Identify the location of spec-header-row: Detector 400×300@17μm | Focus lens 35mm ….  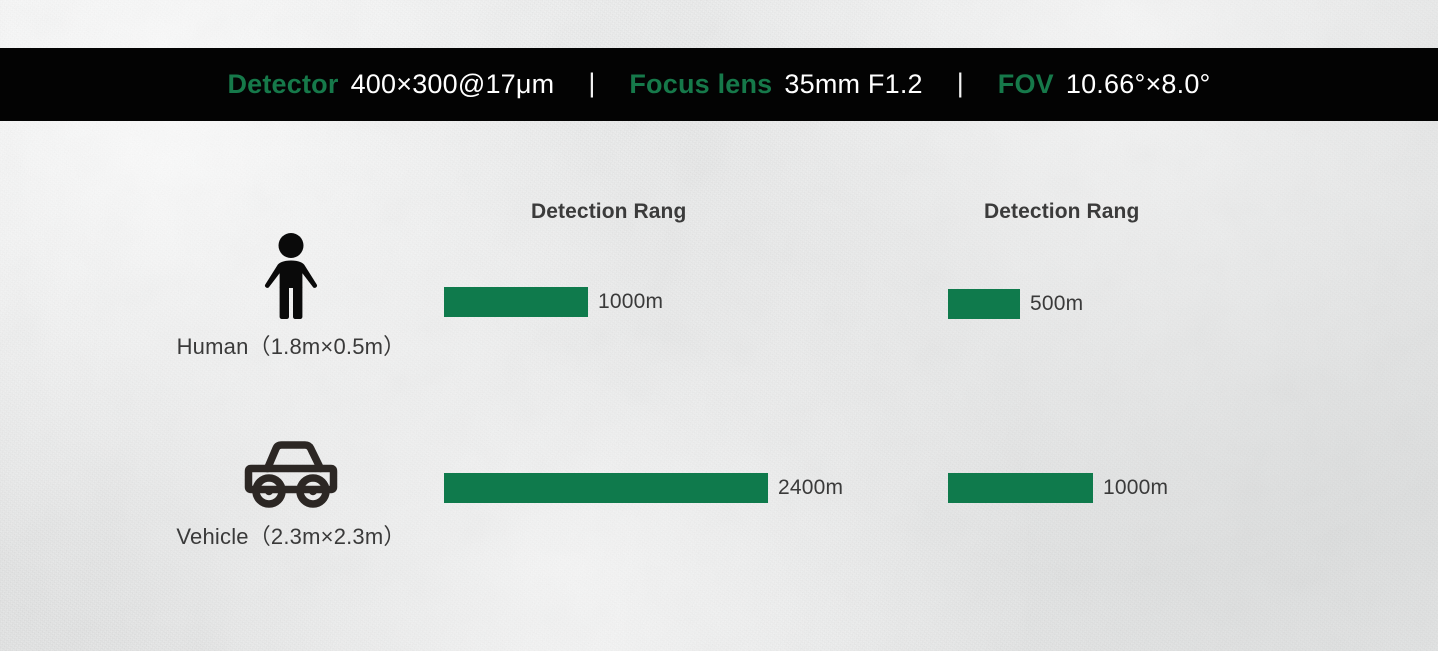
(719, 84).